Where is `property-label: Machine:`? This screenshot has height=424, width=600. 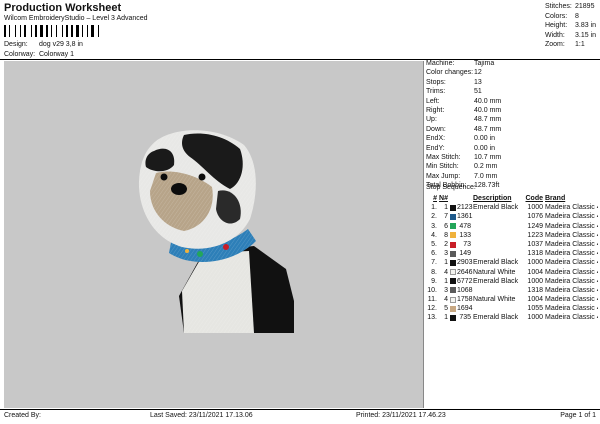
property-label: Machine: is located at coordinates (440, 63).